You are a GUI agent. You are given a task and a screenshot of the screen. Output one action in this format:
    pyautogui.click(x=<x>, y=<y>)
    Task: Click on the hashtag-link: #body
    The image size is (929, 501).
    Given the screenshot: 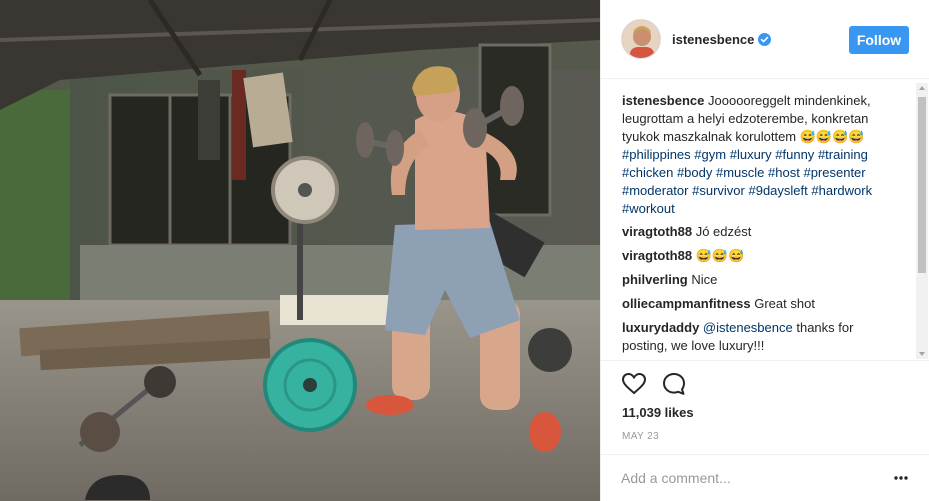 What is the action you would take?
    pyautogui.click(x=694, y=172)
    